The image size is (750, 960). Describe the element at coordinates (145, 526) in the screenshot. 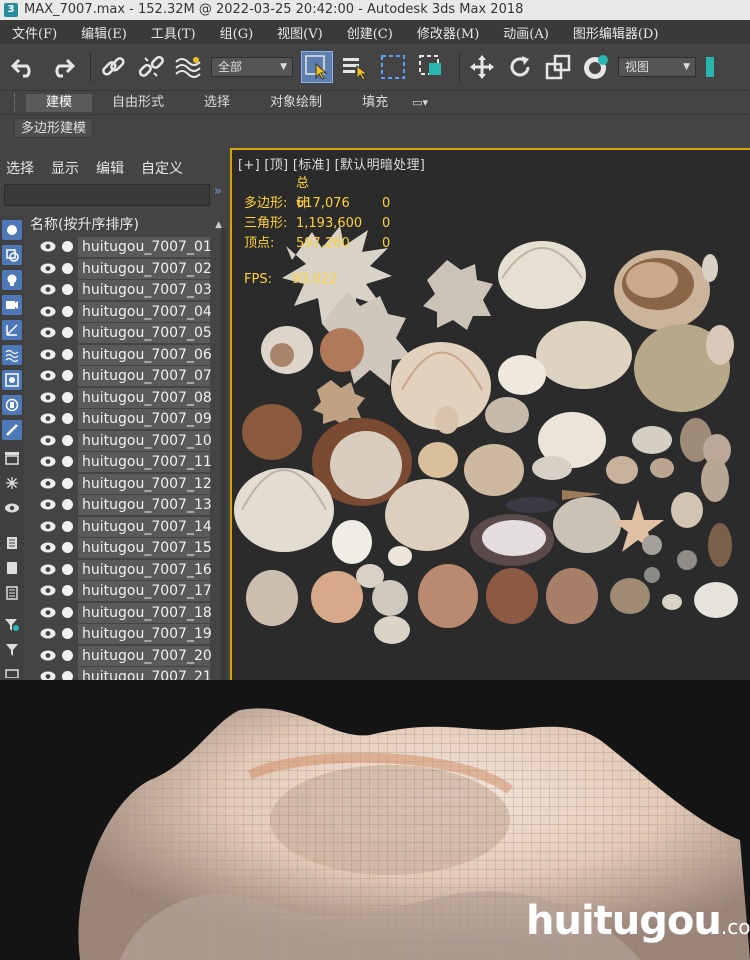

I see `object-name: huitugou_7007_14` at that location.